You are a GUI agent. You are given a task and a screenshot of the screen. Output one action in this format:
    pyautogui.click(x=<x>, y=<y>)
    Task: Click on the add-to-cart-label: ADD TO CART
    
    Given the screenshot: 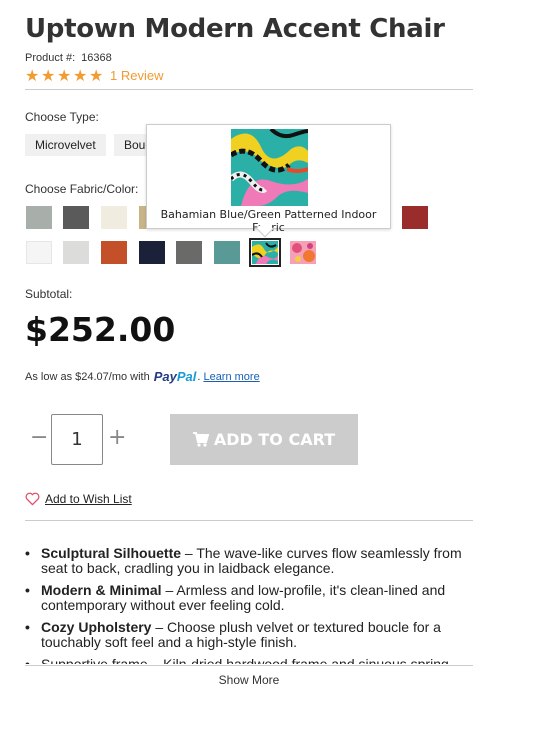 What is the action you would take?
    pyautogui.click(x=274, y=439)
    